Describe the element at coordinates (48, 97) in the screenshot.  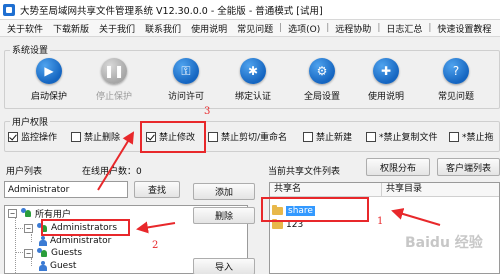
I see `tool-label: 启动保护` at that location.